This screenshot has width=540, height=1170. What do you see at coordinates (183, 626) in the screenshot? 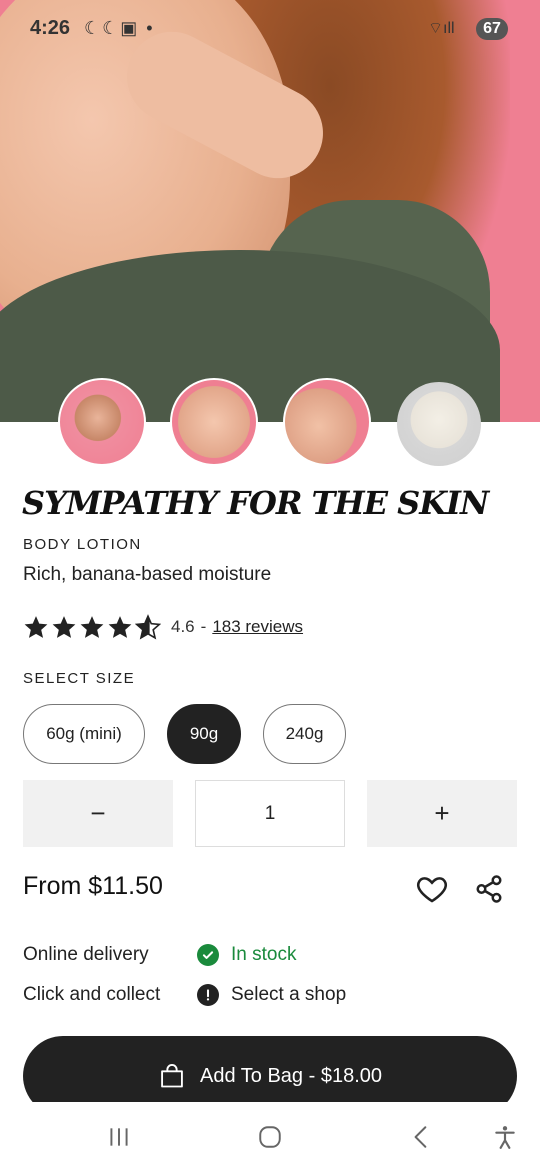
I see `rating-value: 4.6` at bounding box center [183, 626].